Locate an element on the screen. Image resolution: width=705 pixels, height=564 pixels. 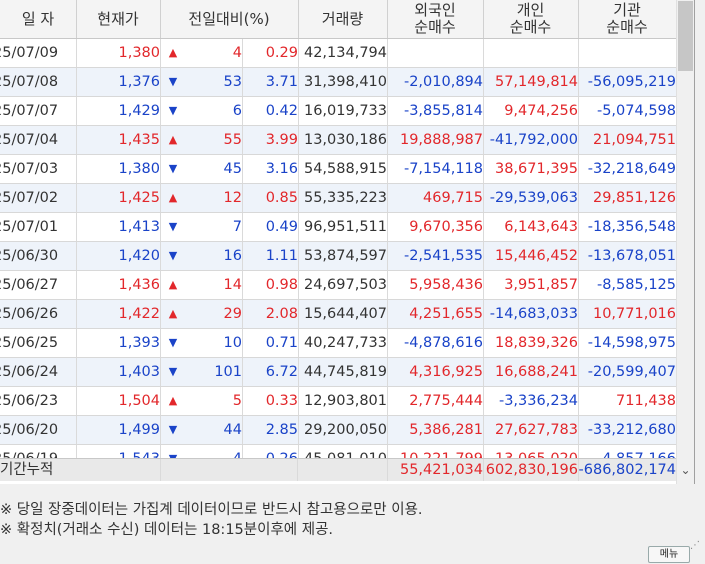
row-foreign-net: -7,154,118 is located at coordinates (435, 169).